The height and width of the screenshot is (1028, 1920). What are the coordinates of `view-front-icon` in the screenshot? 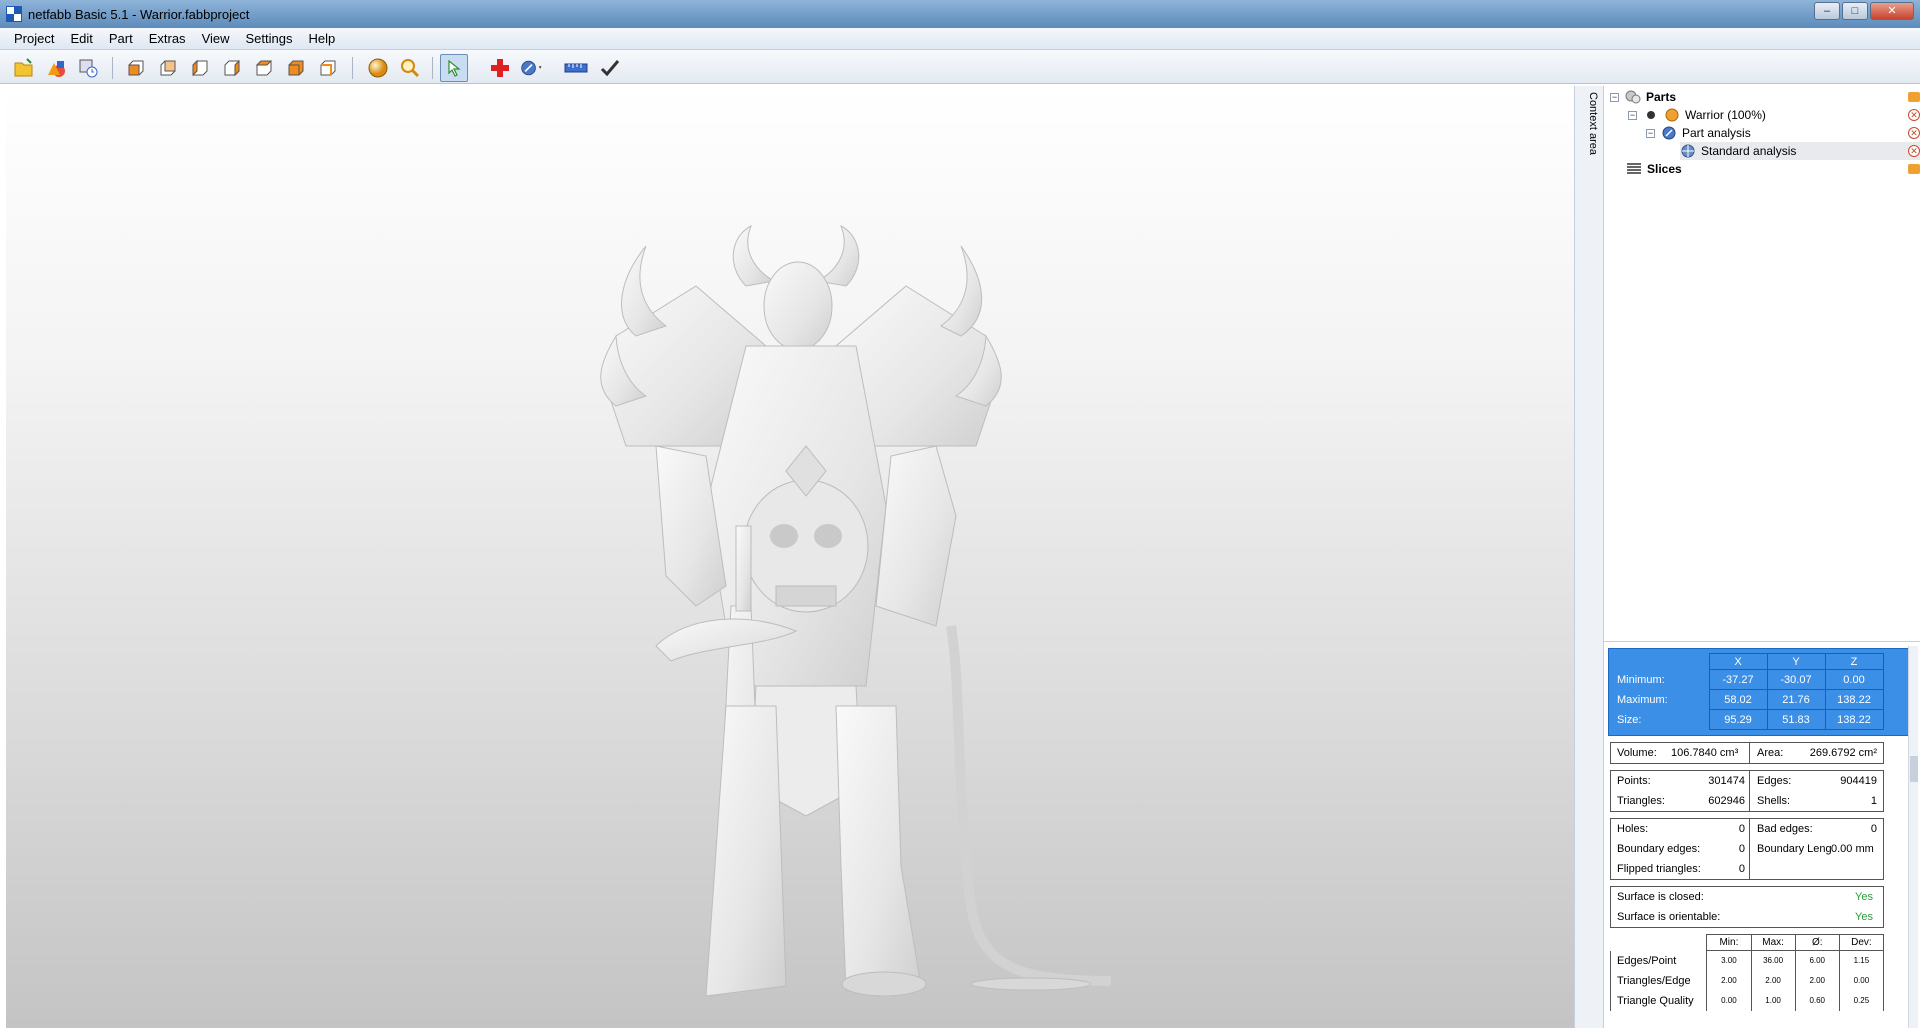 It's located at (136, 68).